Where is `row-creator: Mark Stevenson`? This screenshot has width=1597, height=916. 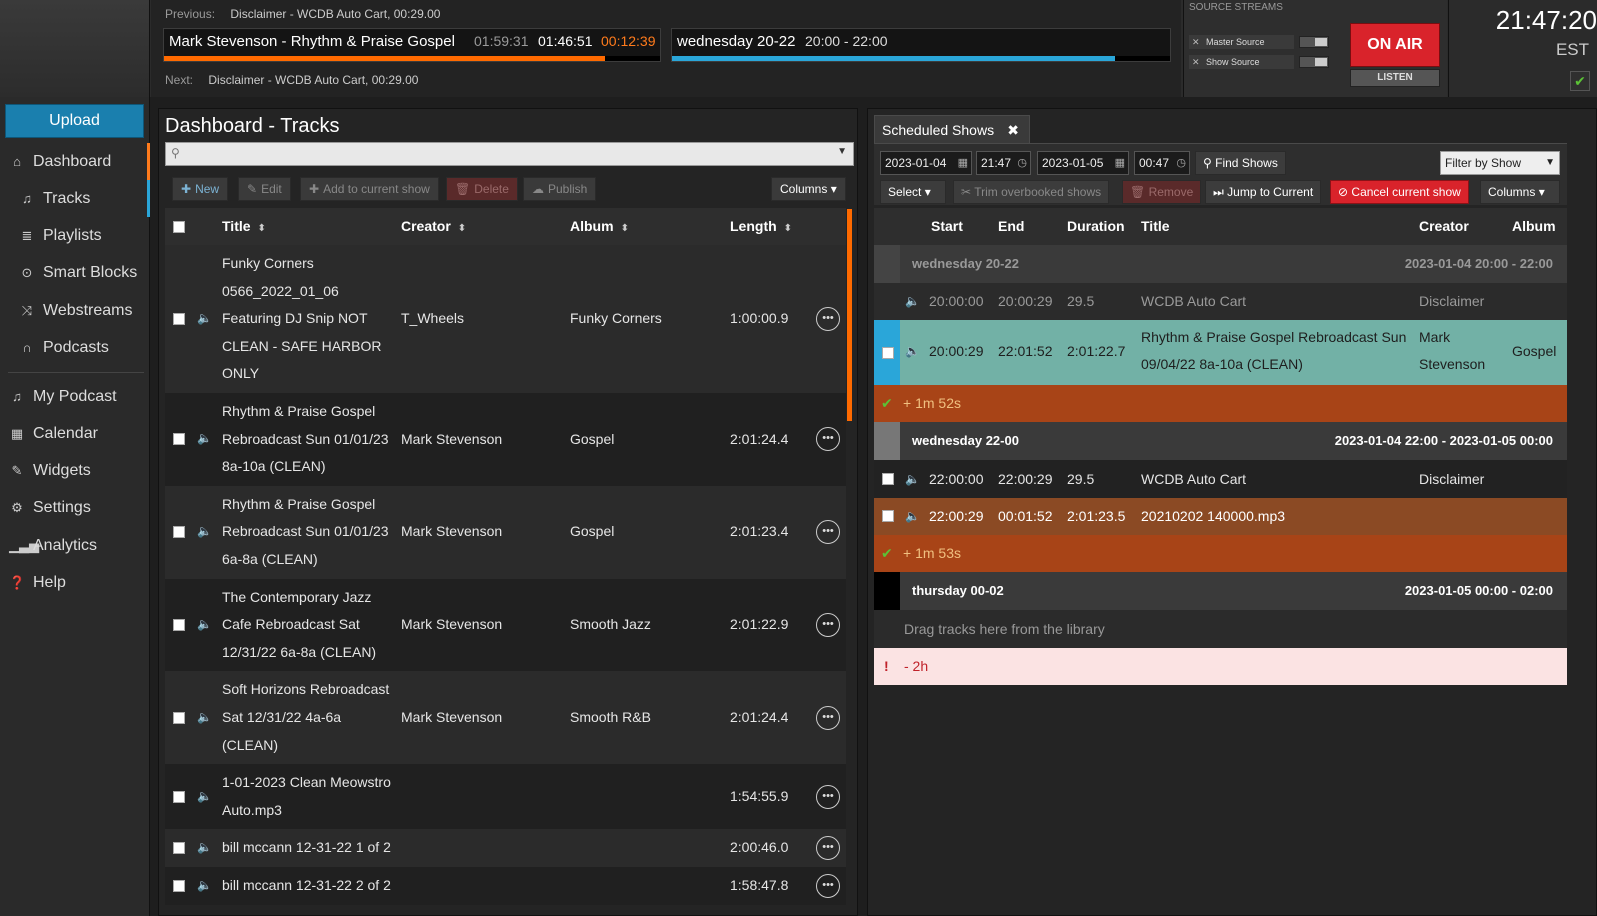 row-creator: Mark Stevenson is located at coordinates (452, 531).